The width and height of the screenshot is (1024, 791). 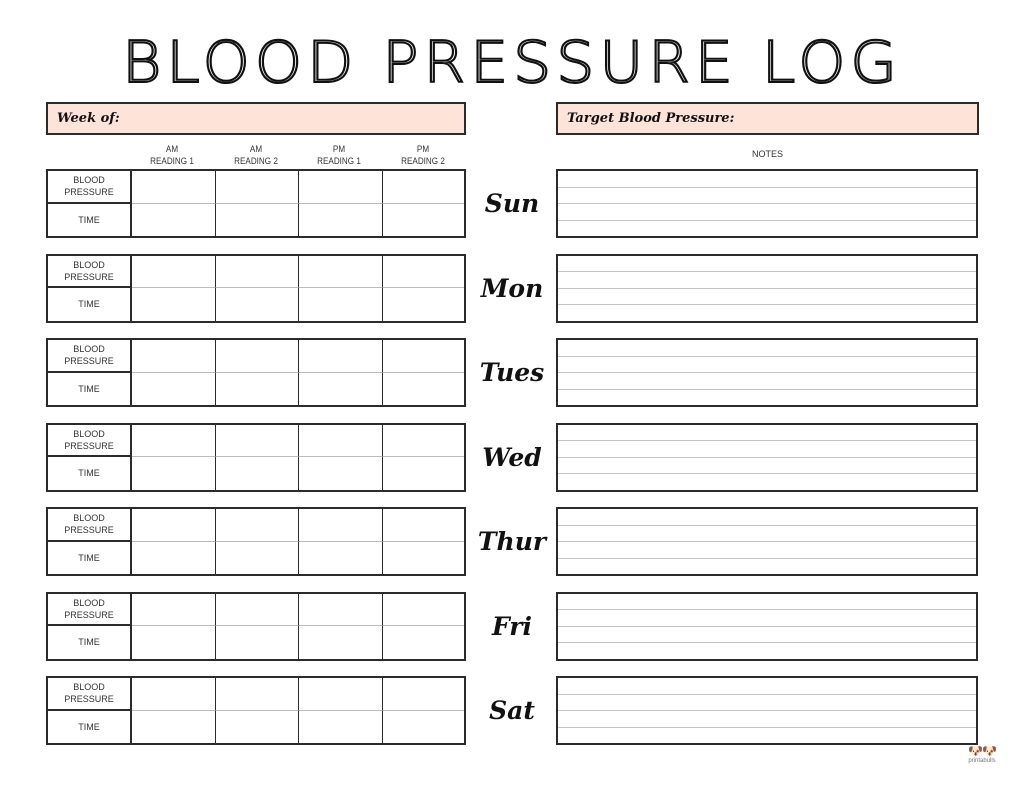 What do you see at coordinates (256, 118) in the screenshot?
I see `week-of-field: Week of:` at bounding box center [256, 118].